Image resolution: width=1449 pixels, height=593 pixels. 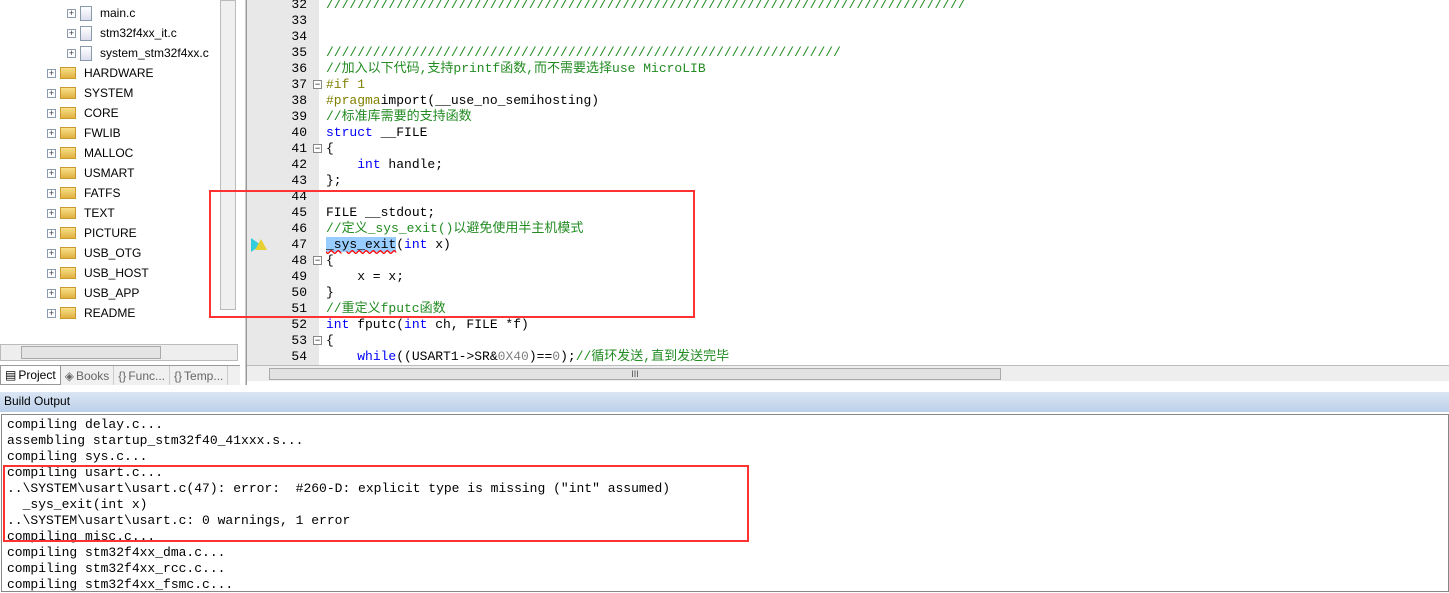 What do you see at coordinates (400, 132) in the screenshot?
I see `code-token: __FILE` at bounding box center [400, 132].